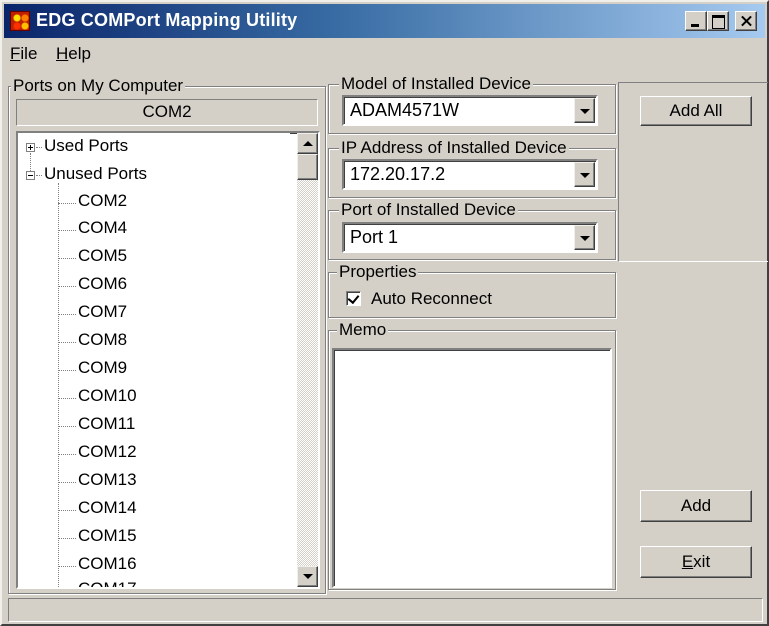 Image resolution: width=769 pixels, height=626 pixels. Describe the element at coordinates (107, 536) in the screenshot. I see `tree-node-com: COM15` at that location.